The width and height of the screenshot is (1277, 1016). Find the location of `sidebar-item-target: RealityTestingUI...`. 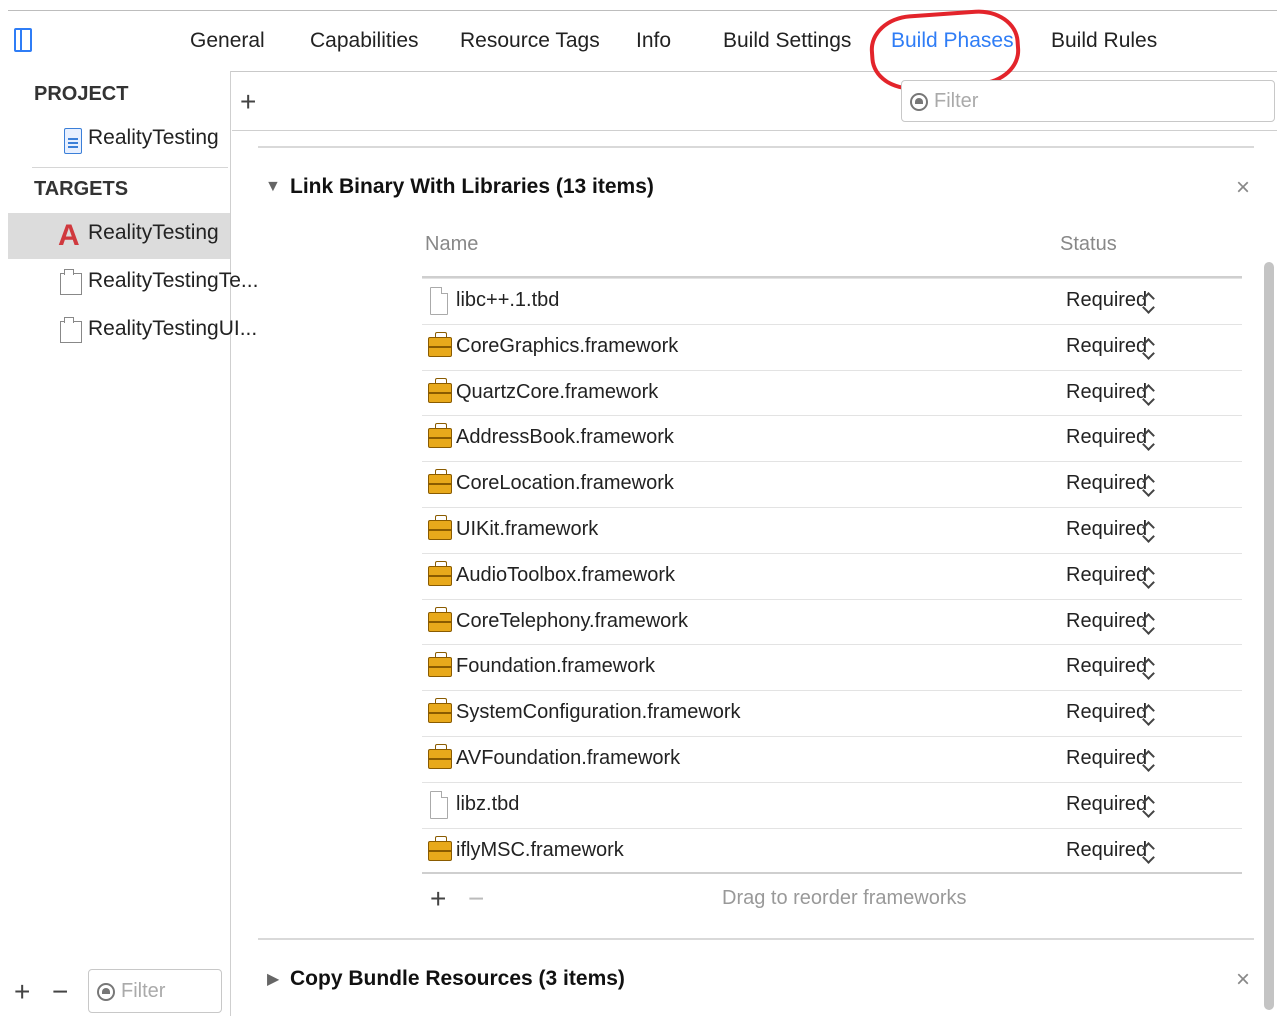

sidebar-item-target: RealityTestingUI... is located at coordinates (132, 332).